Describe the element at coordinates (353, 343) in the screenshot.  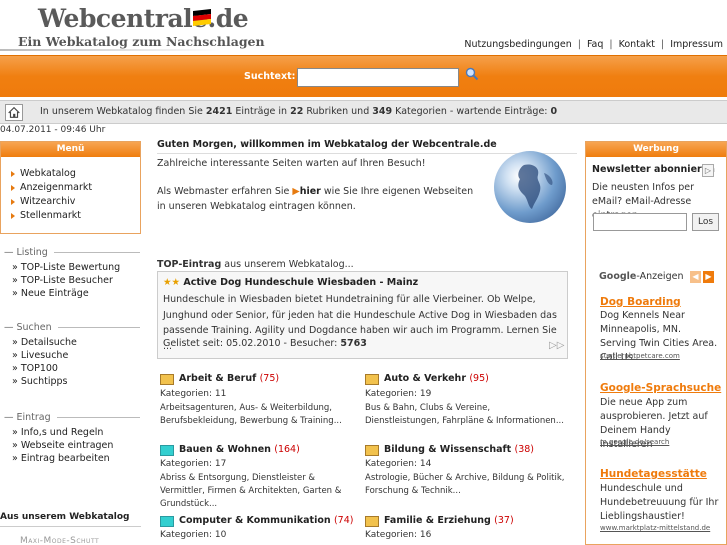
I see `visitor-count: 5763` at that location.